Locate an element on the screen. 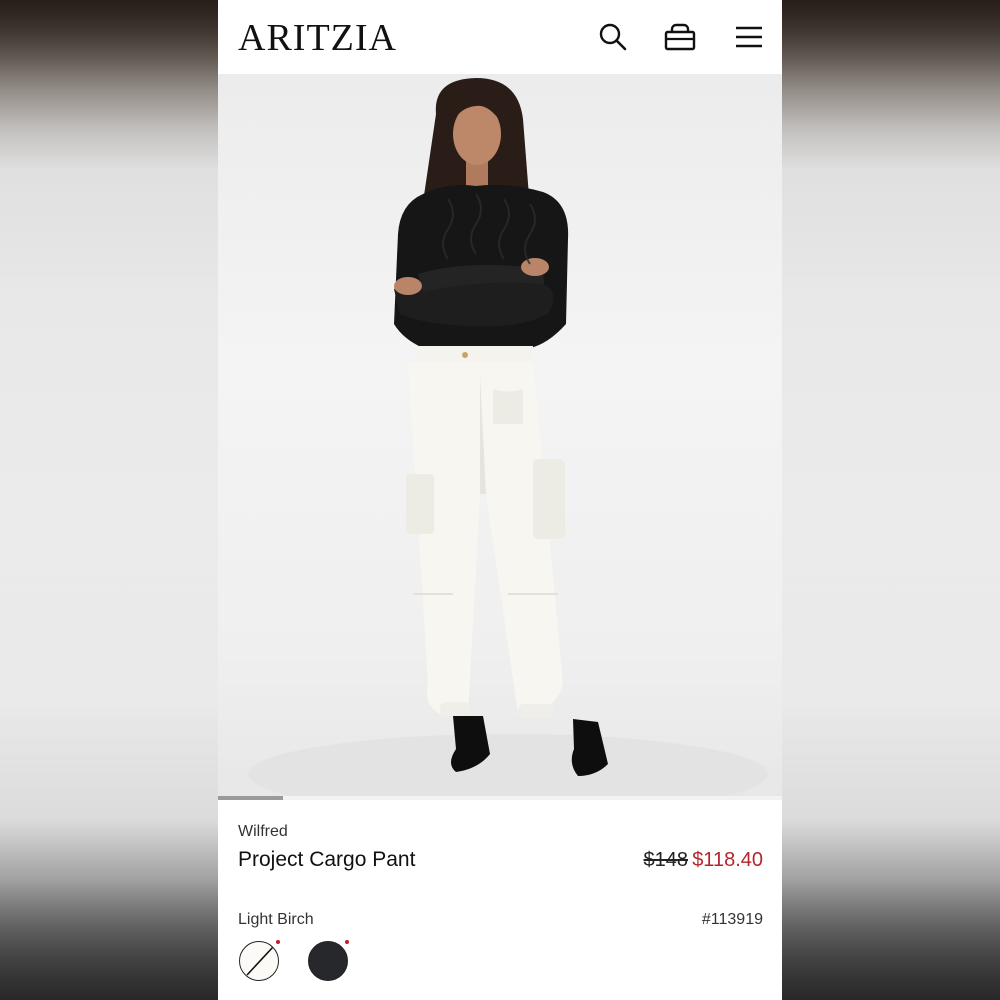 The height and width of the screenshot is (1000, 1000). aritzia-logo: ARITZIA is located at coordinates (317, 38).